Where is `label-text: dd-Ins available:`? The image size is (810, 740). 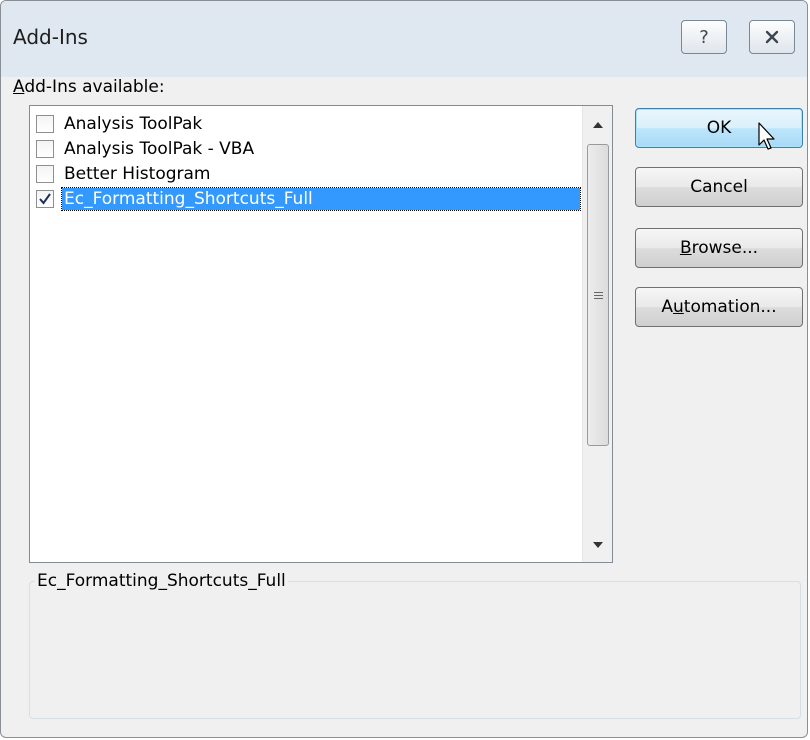
label-text: dd-Ins available: is located at coordinates (94, 87).